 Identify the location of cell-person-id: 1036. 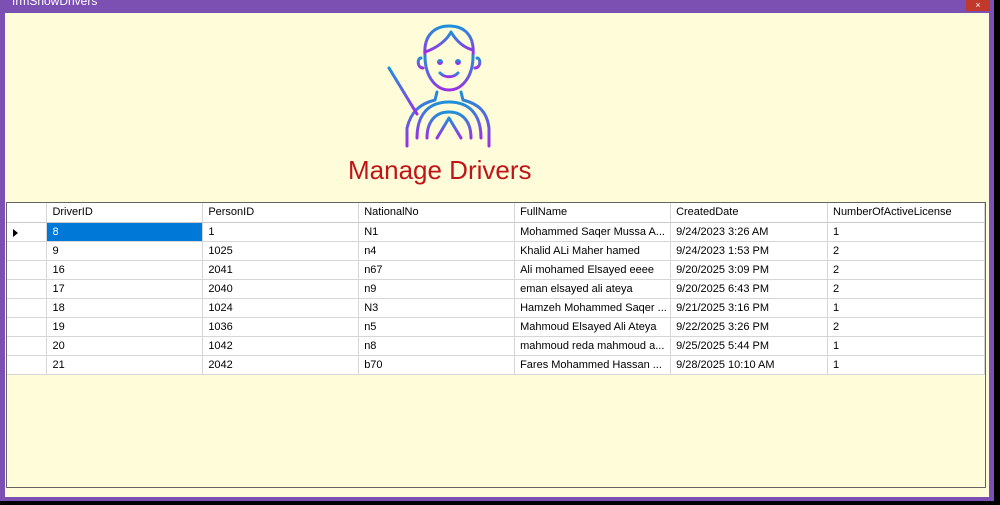
(281, 327).